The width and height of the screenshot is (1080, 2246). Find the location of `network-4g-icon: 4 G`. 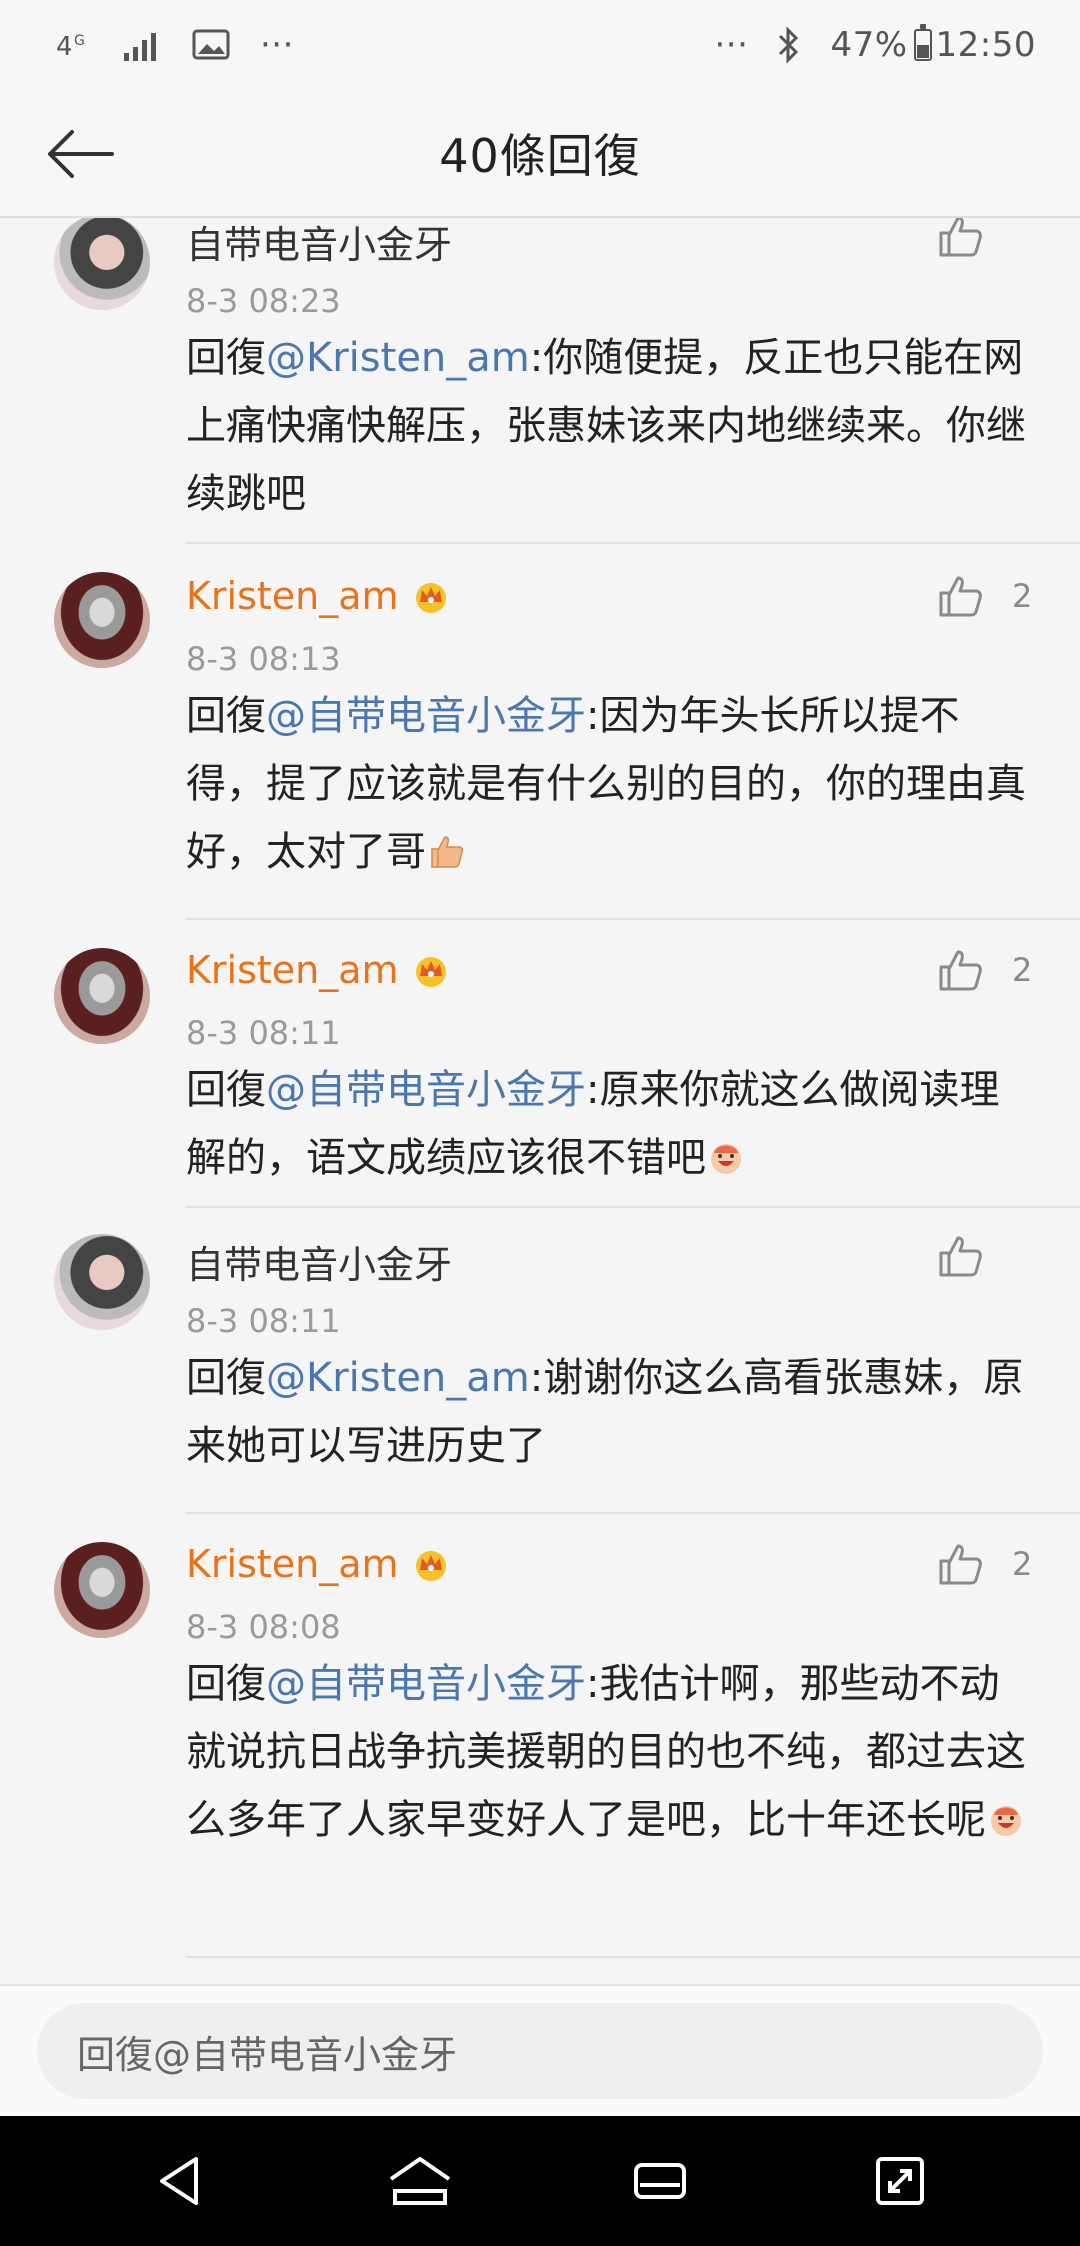

network-4g-icon: 4 G is located at coordinates (74, 45).